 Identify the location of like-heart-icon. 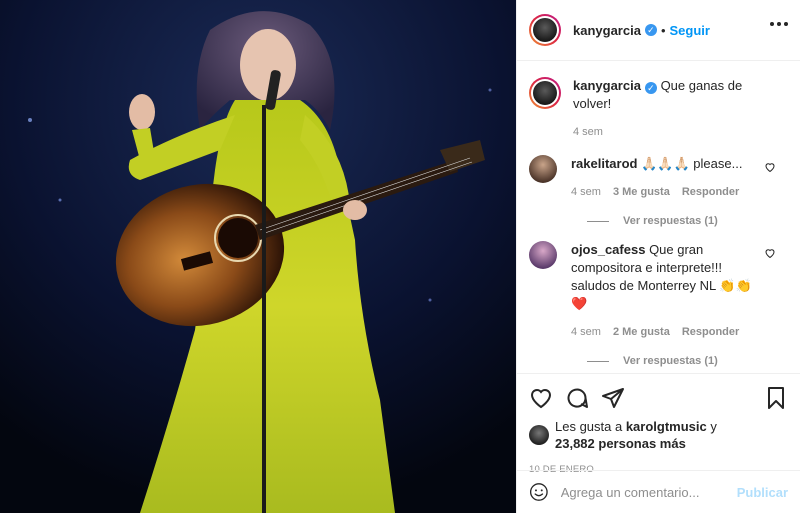
(541, 398).